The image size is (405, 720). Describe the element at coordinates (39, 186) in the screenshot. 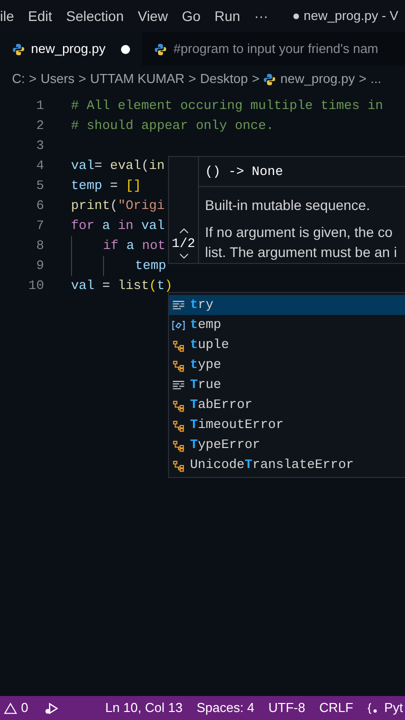

I see `line-number: 5` at that location.